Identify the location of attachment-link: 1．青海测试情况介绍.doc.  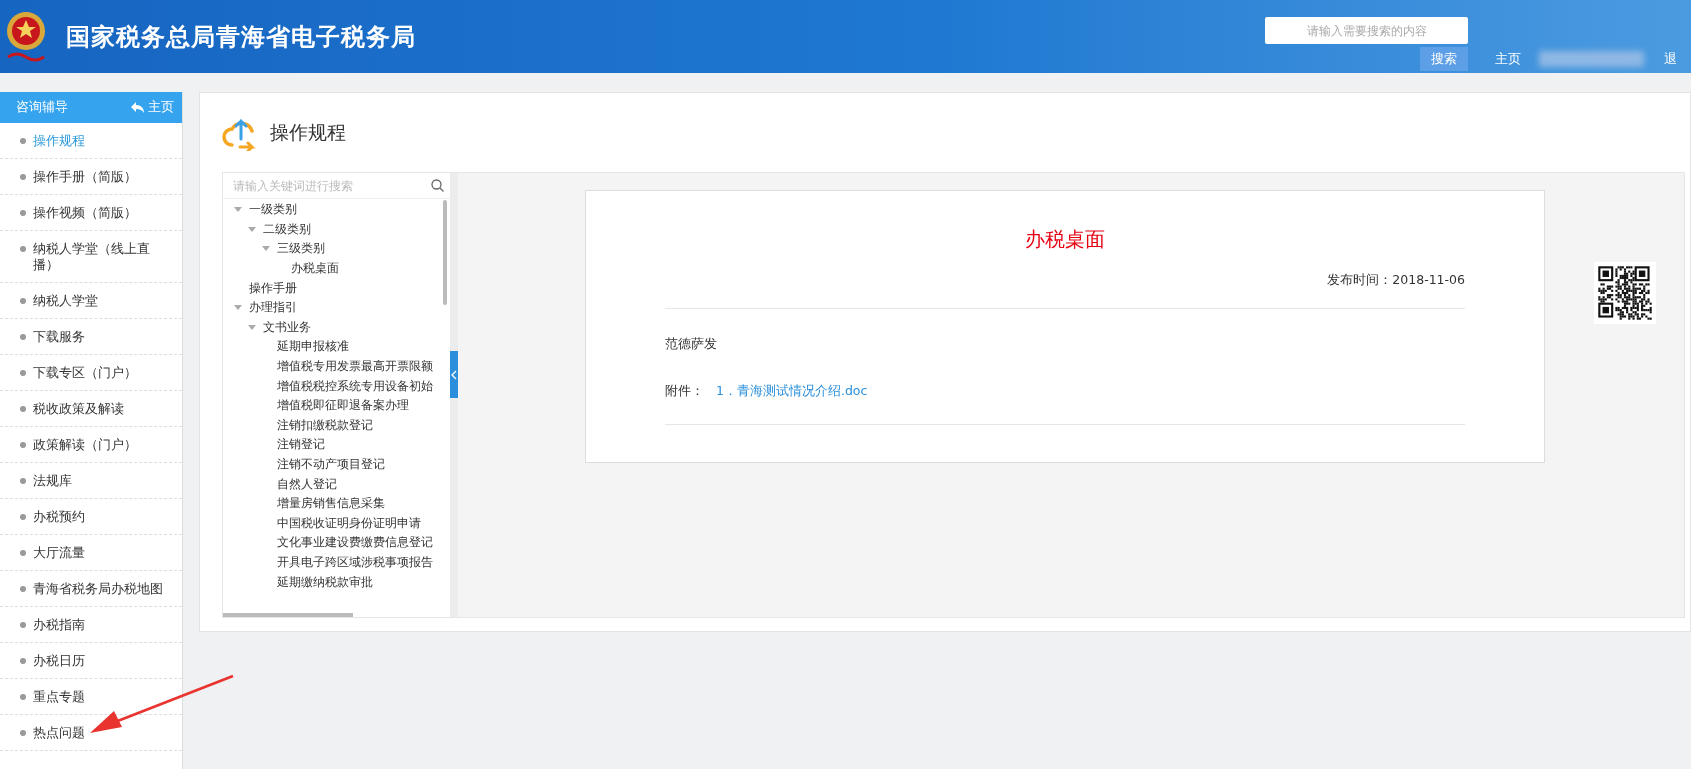
(792, 391).